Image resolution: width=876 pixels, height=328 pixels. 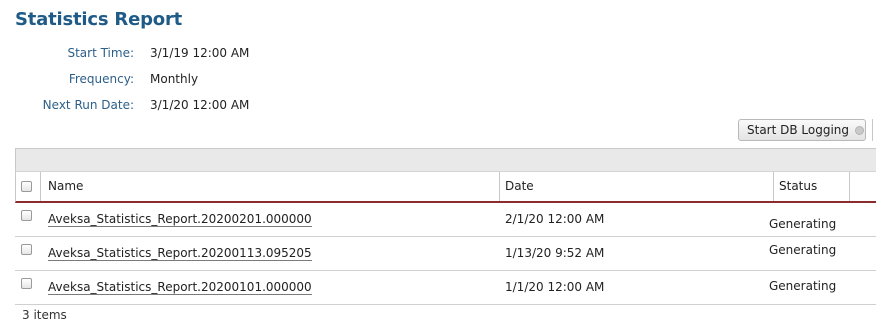 I want to click on column-header-name: Name, so click(x=65, y=186).